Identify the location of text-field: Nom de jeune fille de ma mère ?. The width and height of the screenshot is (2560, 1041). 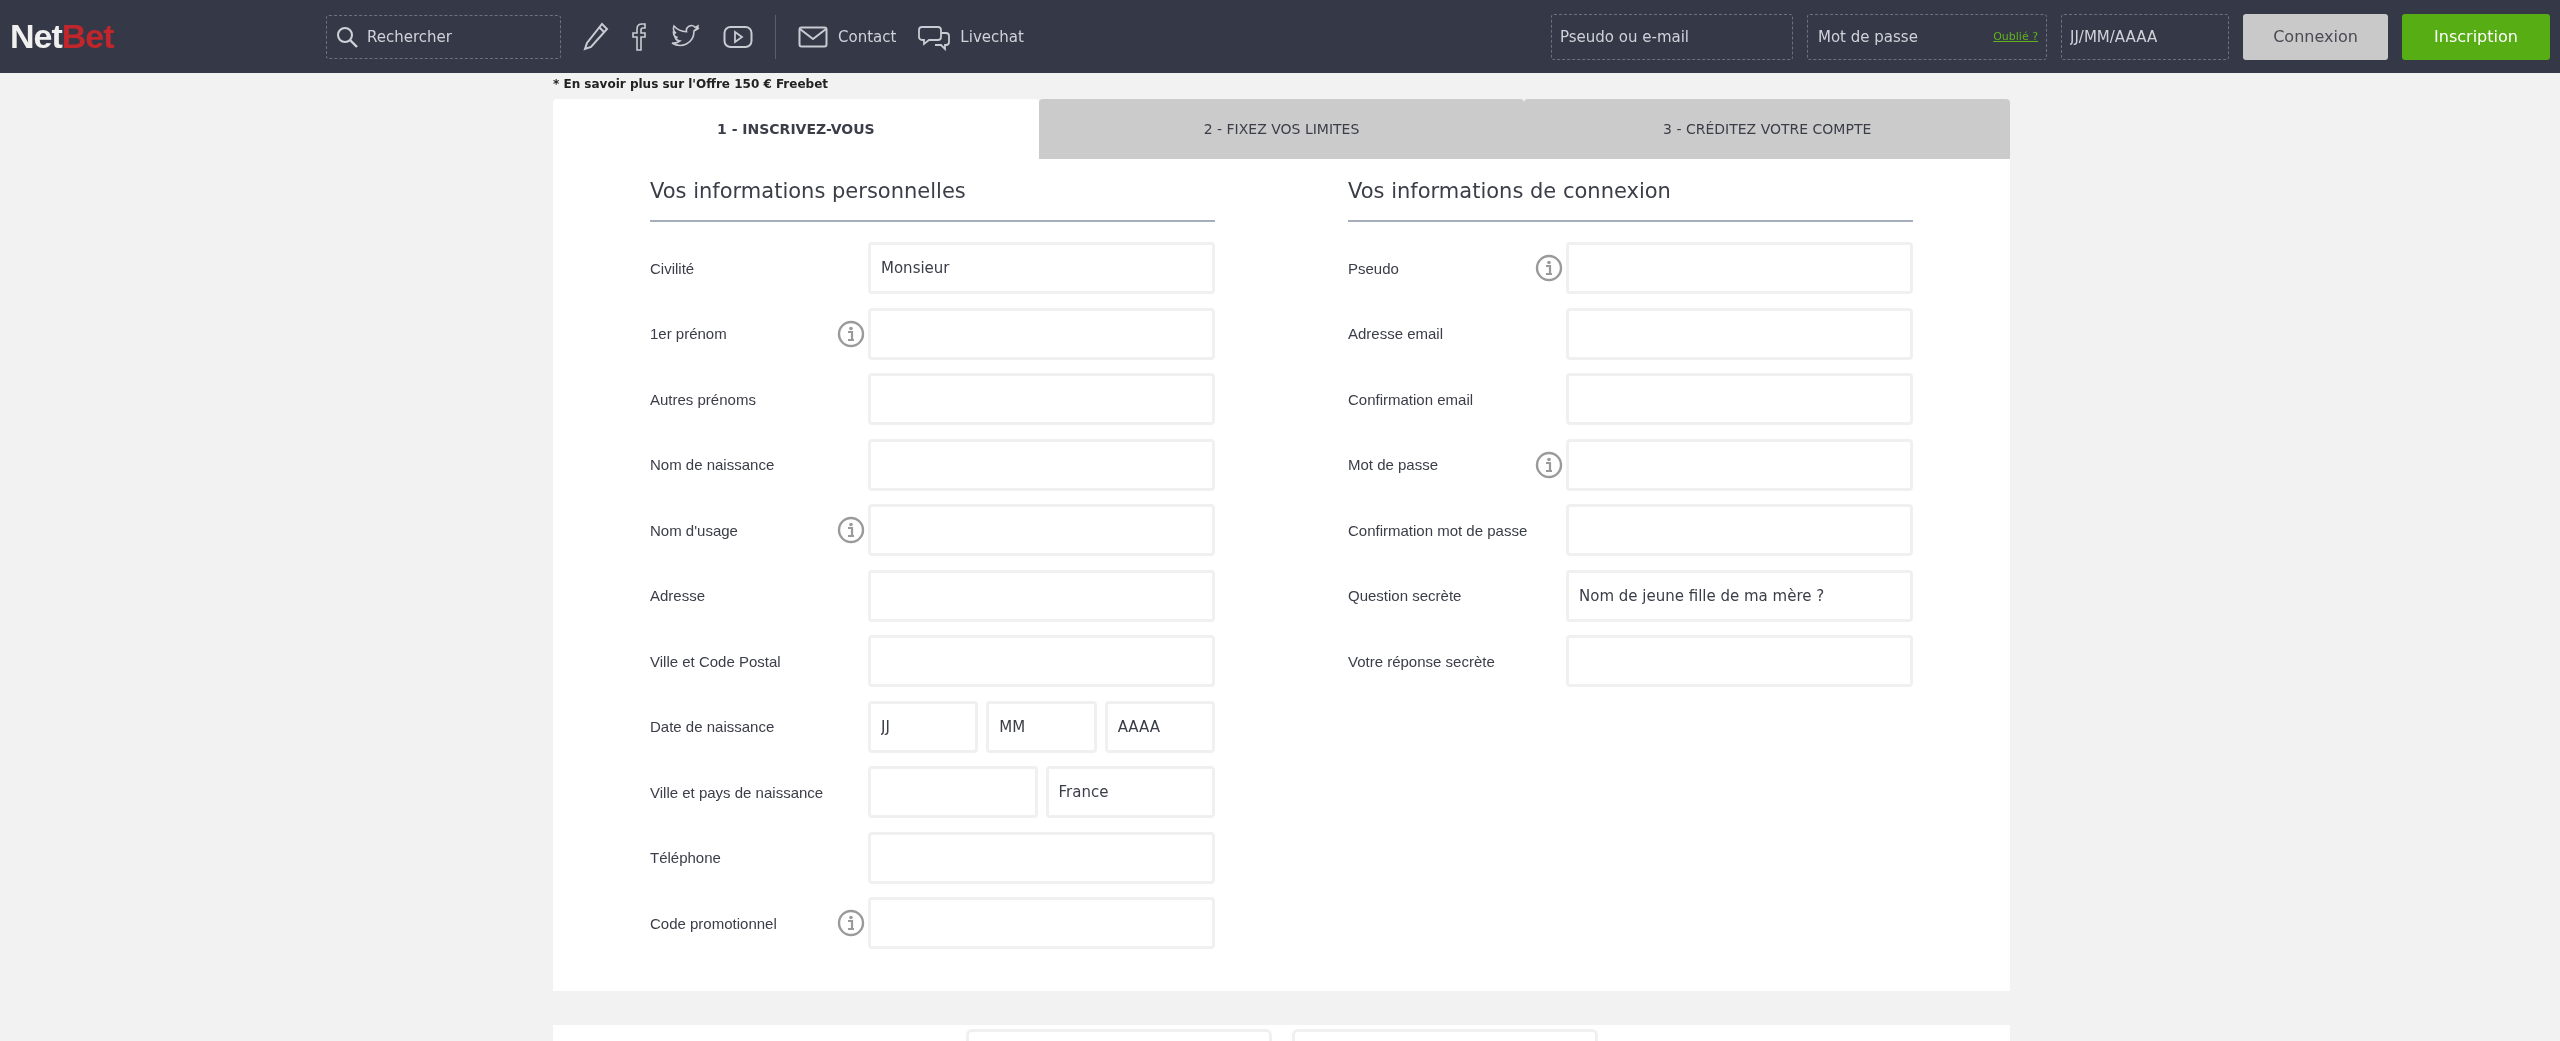
(1739, 595).